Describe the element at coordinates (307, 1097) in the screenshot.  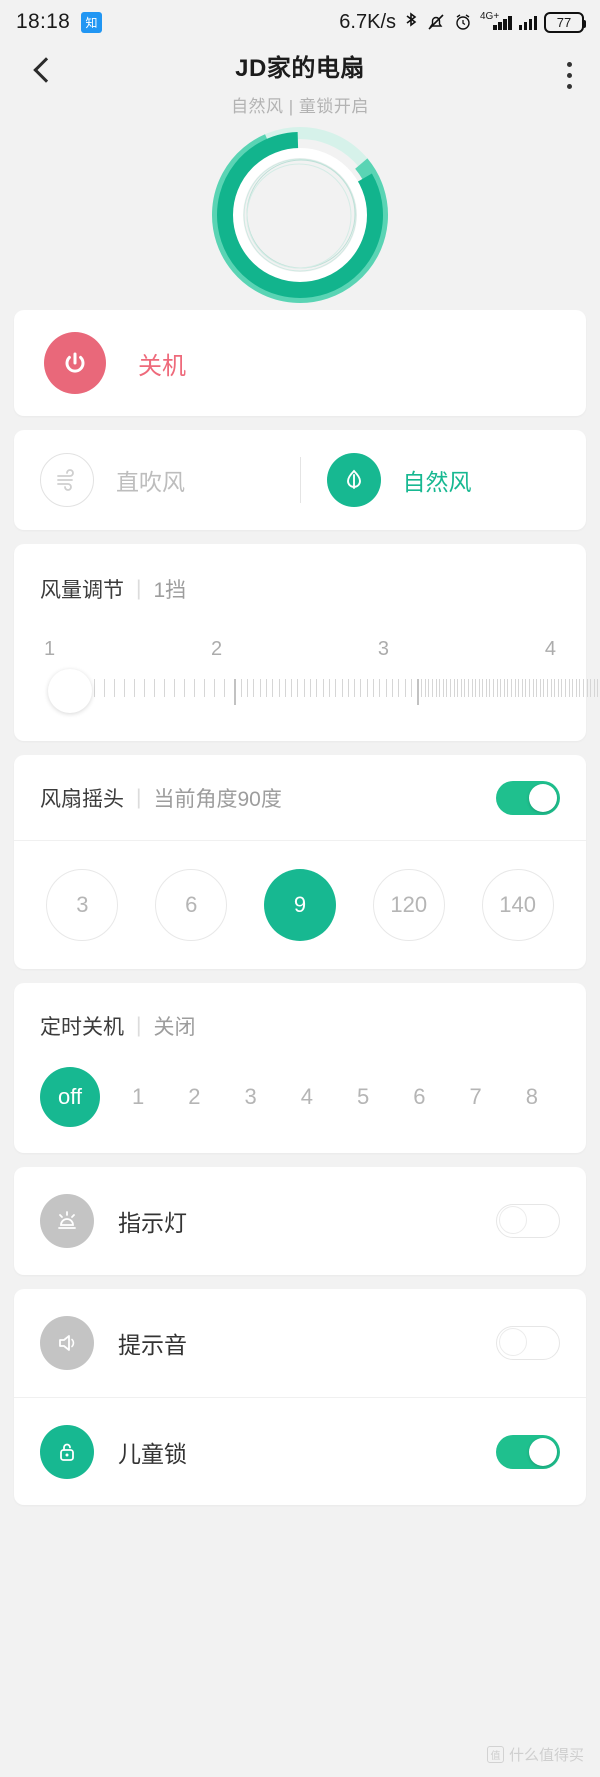
I see `timer-option-4: 4` at that location.